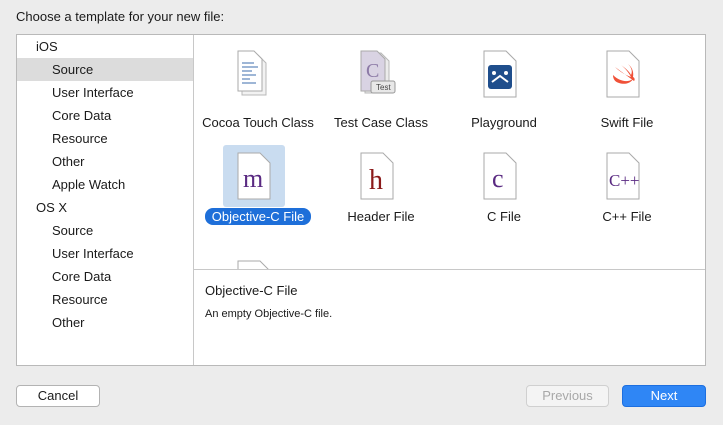  Describe the element at coordinates (251, 290) in the screenshot. I see `description-title: Objective-C File` at that location.